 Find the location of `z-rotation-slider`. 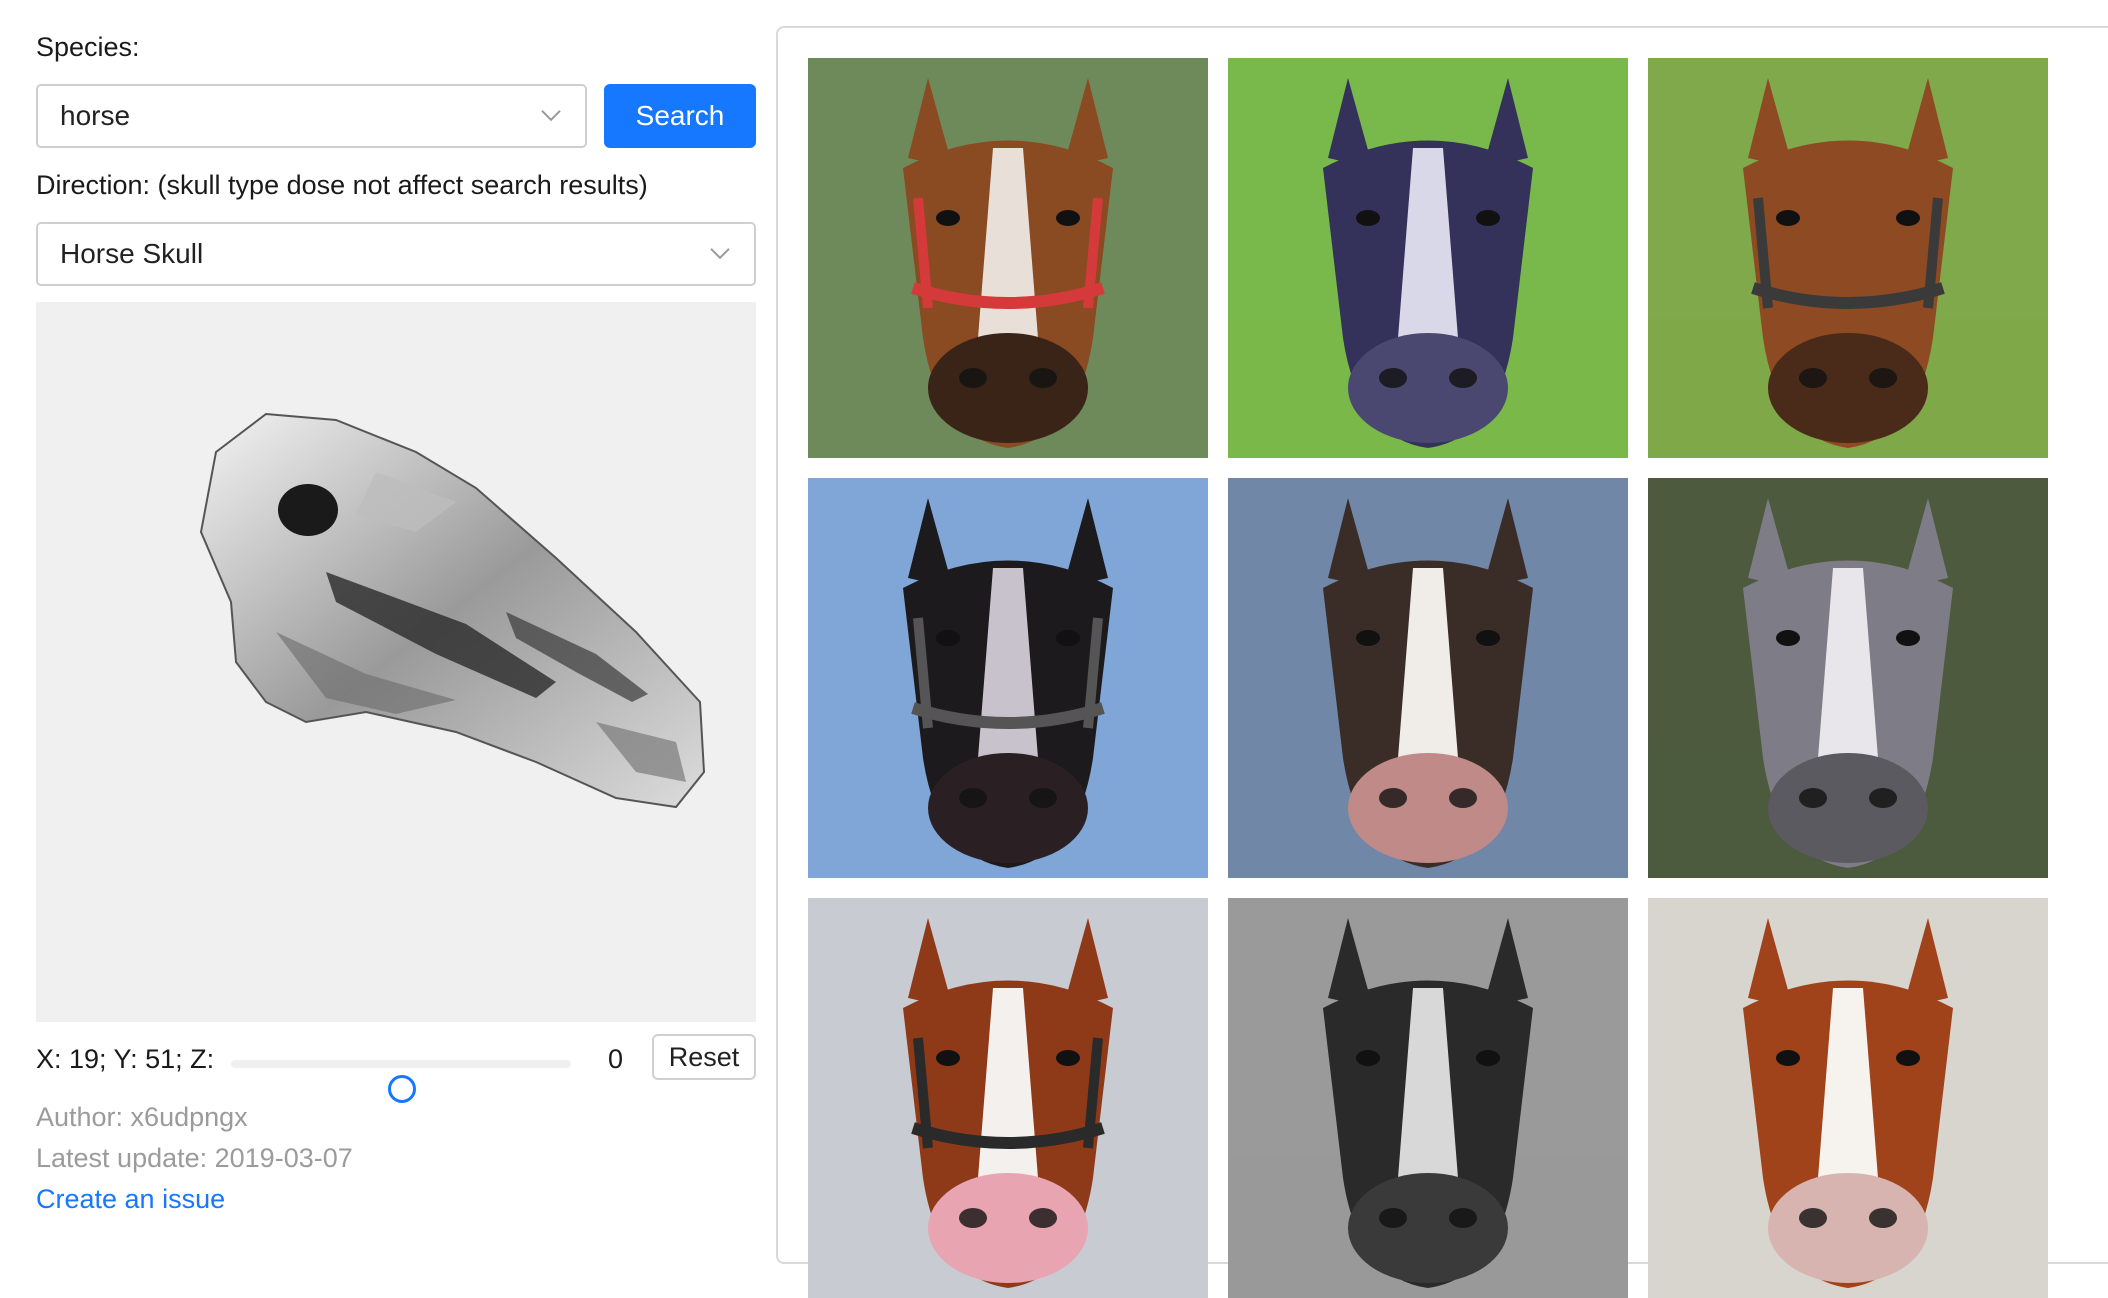

z-rotation-slider is located at coordinates (401, 1081).